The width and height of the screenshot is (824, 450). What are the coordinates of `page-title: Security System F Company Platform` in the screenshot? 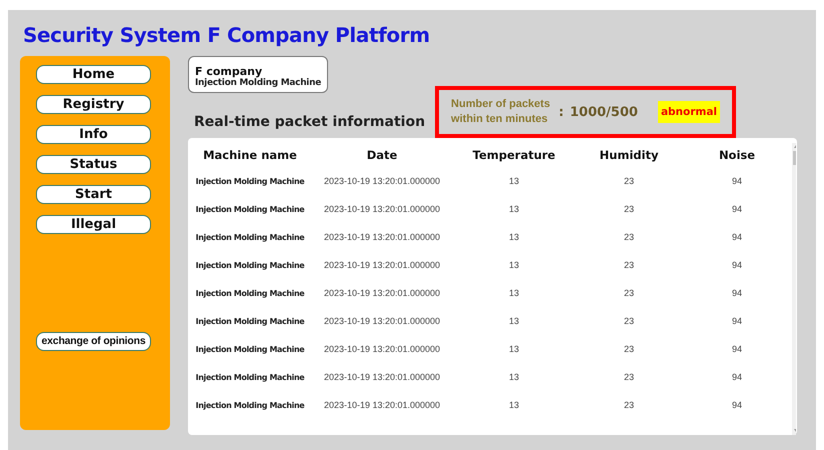 It's located at (226, 35).